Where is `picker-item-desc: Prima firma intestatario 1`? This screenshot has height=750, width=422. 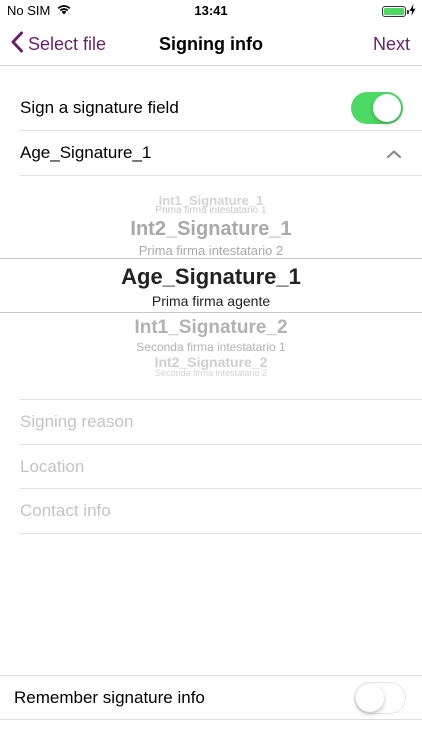 picker-item-desc: Prima firma intestatario 1 is located at coordinates (211, 210).